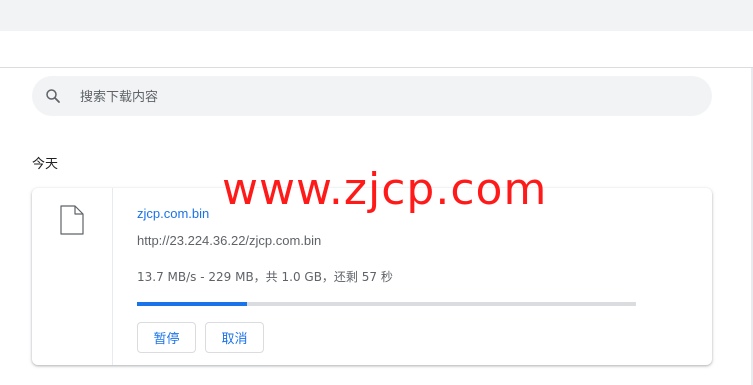 The image size is (753, 385). What do you see at coordinates (173, 213) in the screenshot?
I see `file-name-link: zjcp.com.bin` at bounding box center [173, 213].